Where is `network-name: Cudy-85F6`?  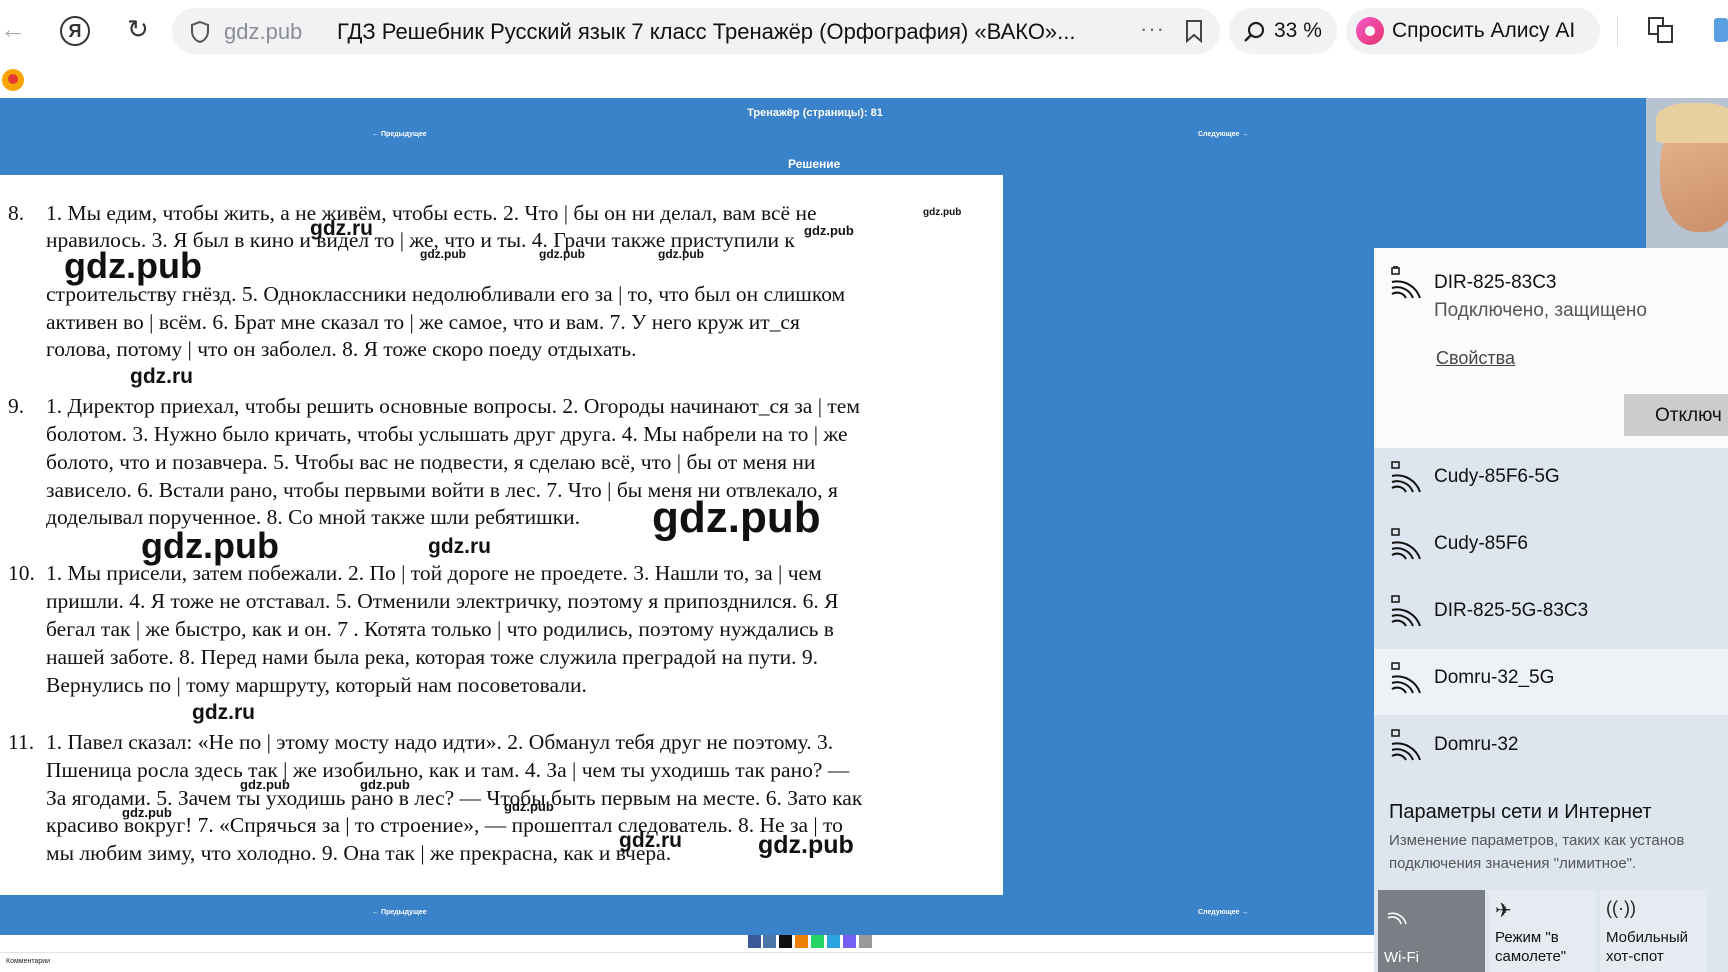 network-name: Cudy-85F6 is located at coordinates (1481, 543).